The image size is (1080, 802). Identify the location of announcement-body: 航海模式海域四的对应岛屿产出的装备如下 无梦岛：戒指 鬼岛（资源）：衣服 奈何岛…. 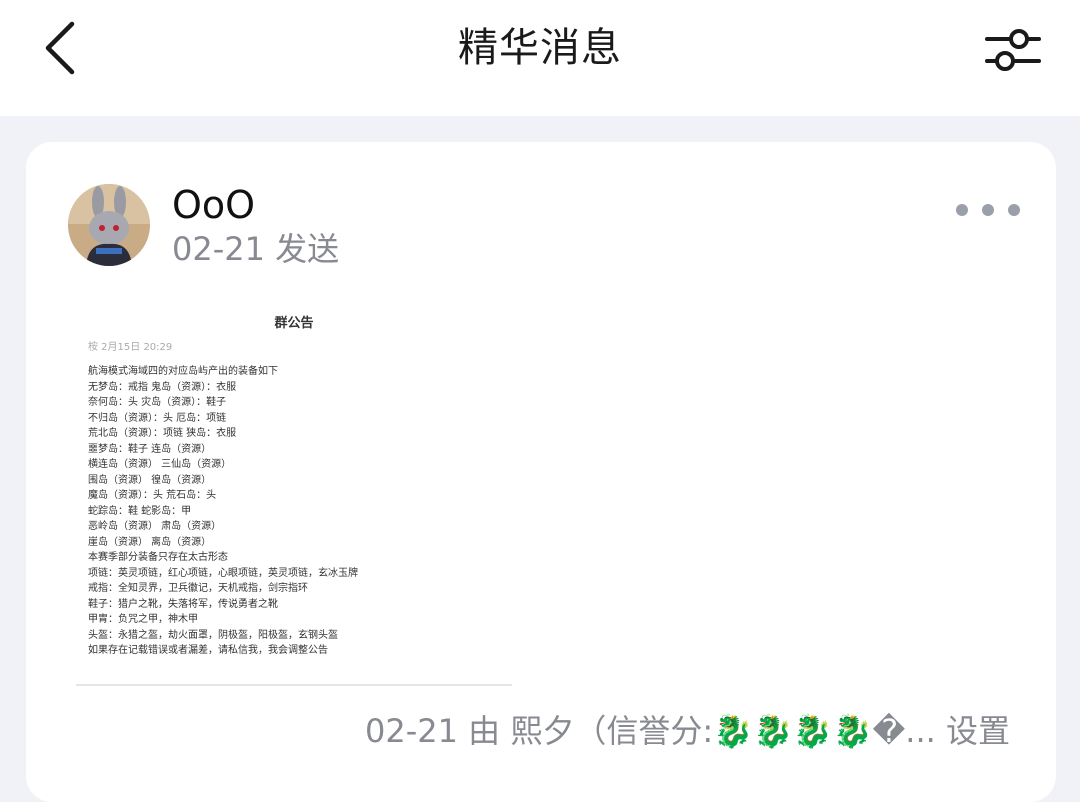
(298, 511).